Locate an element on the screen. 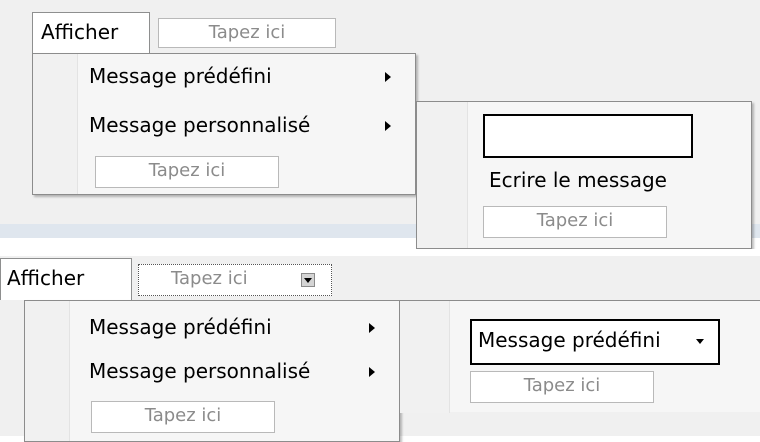 The width and height of the screenshot is (760, 442). top-submenu-typehere-label: Tapez ici is located at coordinates (575, 220).